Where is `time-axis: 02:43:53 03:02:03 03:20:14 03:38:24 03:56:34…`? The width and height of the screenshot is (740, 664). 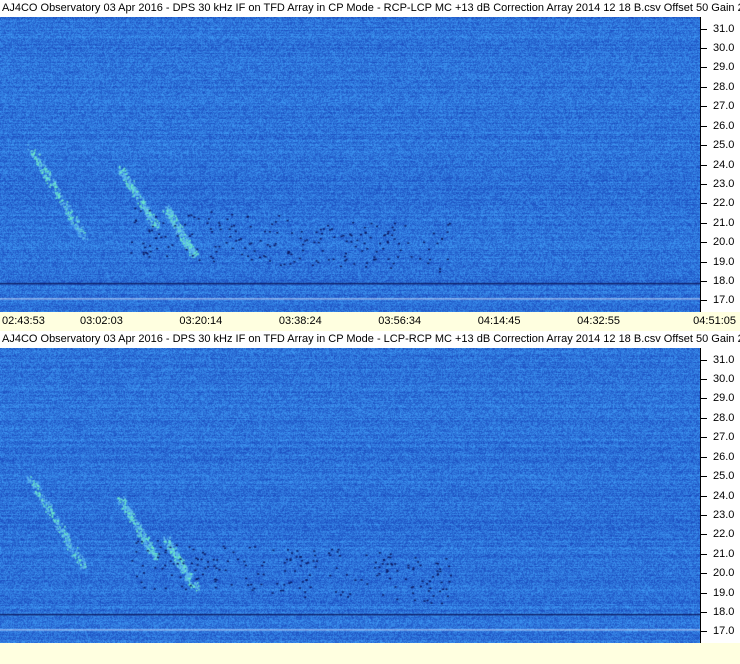 time-axis: 02:43:53 03:02:03 03:20:14 03:38:24 03:56:34… is located at coordinates (370, 321).